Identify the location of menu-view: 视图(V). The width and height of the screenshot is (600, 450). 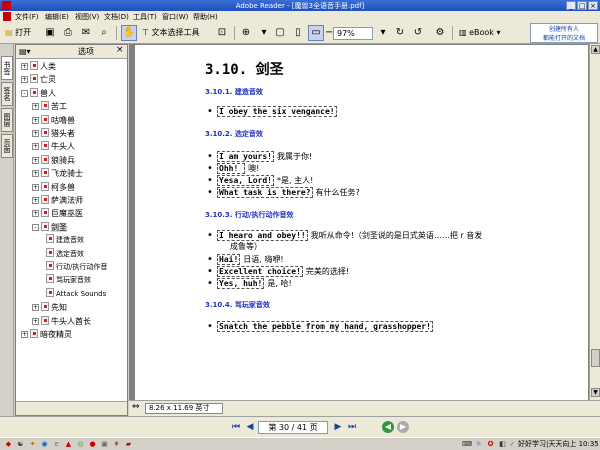
(87, 17).